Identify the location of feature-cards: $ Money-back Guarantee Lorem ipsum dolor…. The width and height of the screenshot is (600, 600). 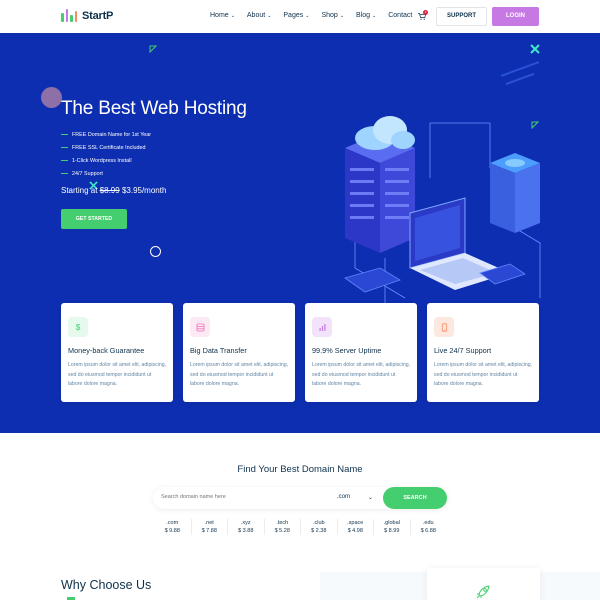
(300, 352).